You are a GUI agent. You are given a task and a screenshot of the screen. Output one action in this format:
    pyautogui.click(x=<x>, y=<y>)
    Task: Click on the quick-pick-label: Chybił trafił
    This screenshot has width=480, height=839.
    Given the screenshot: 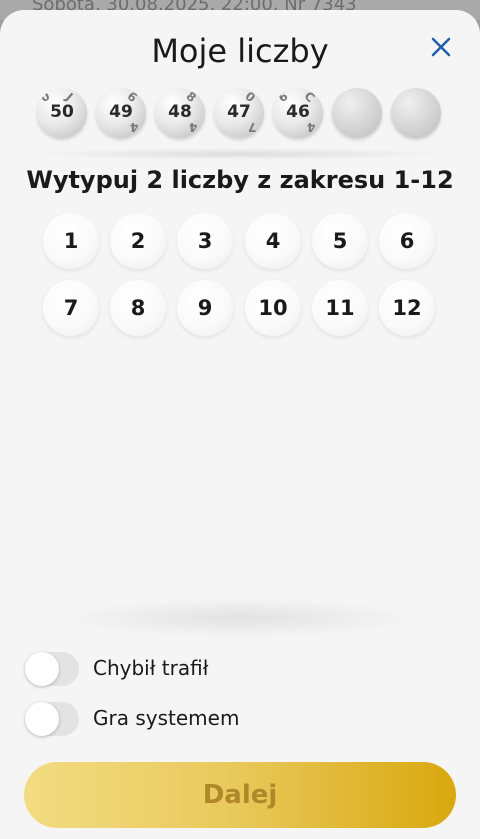 What is the action you would take?
    pyautogui.click(x=151, y=668)
    